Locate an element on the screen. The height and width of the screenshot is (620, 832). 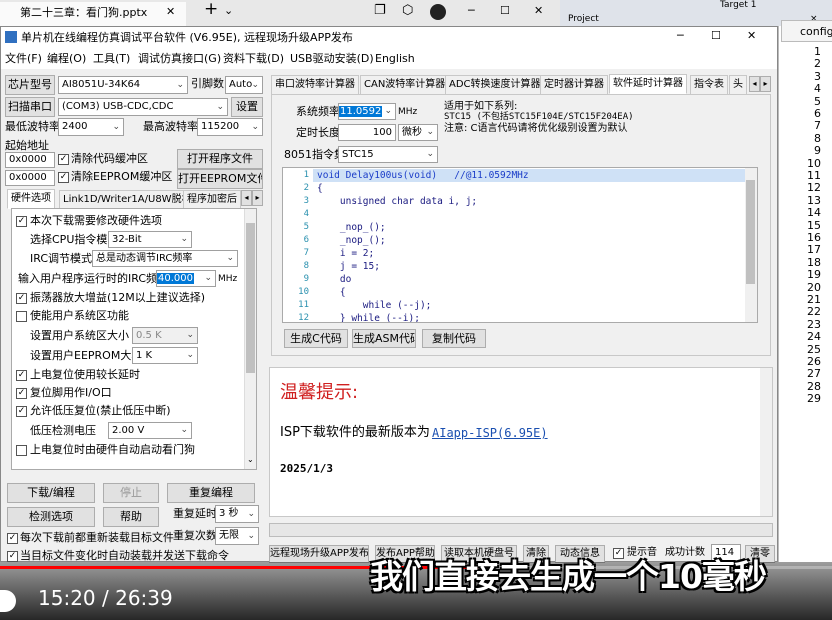
lv-detect-label: 低压检测电压 is located at coordinates (63, 430).